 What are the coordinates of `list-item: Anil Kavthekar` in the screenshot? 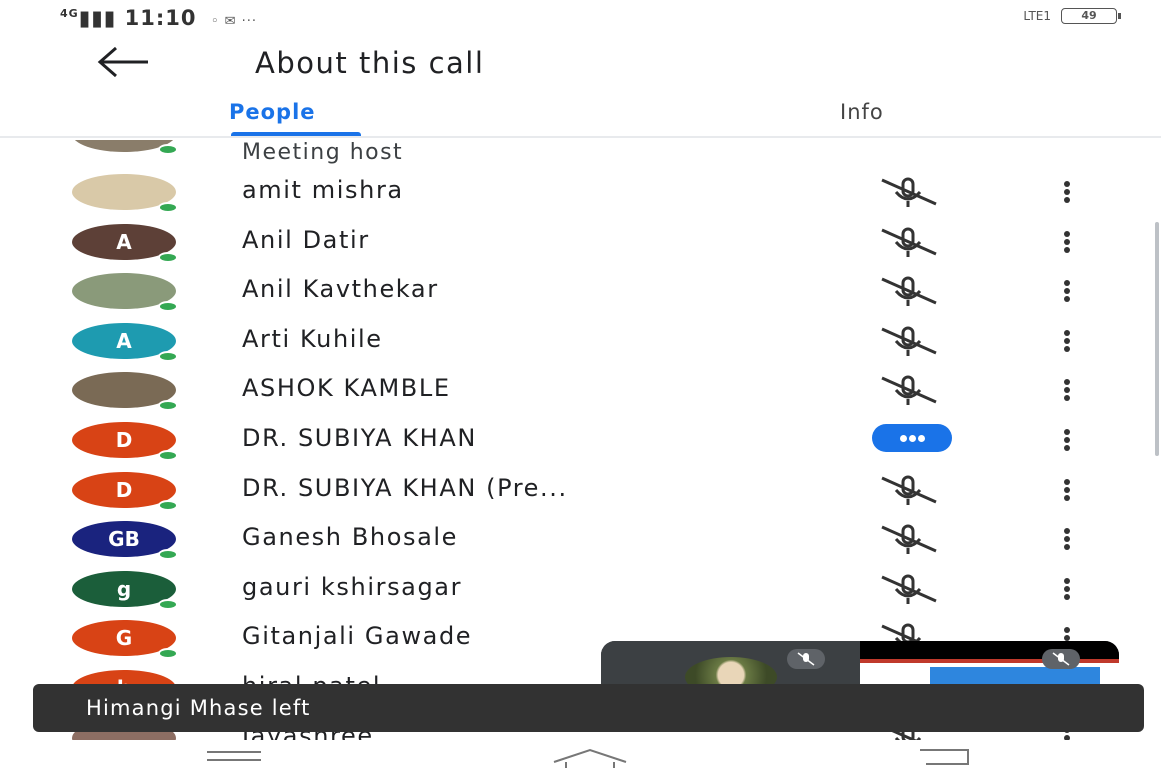 It's located at (580, 294).